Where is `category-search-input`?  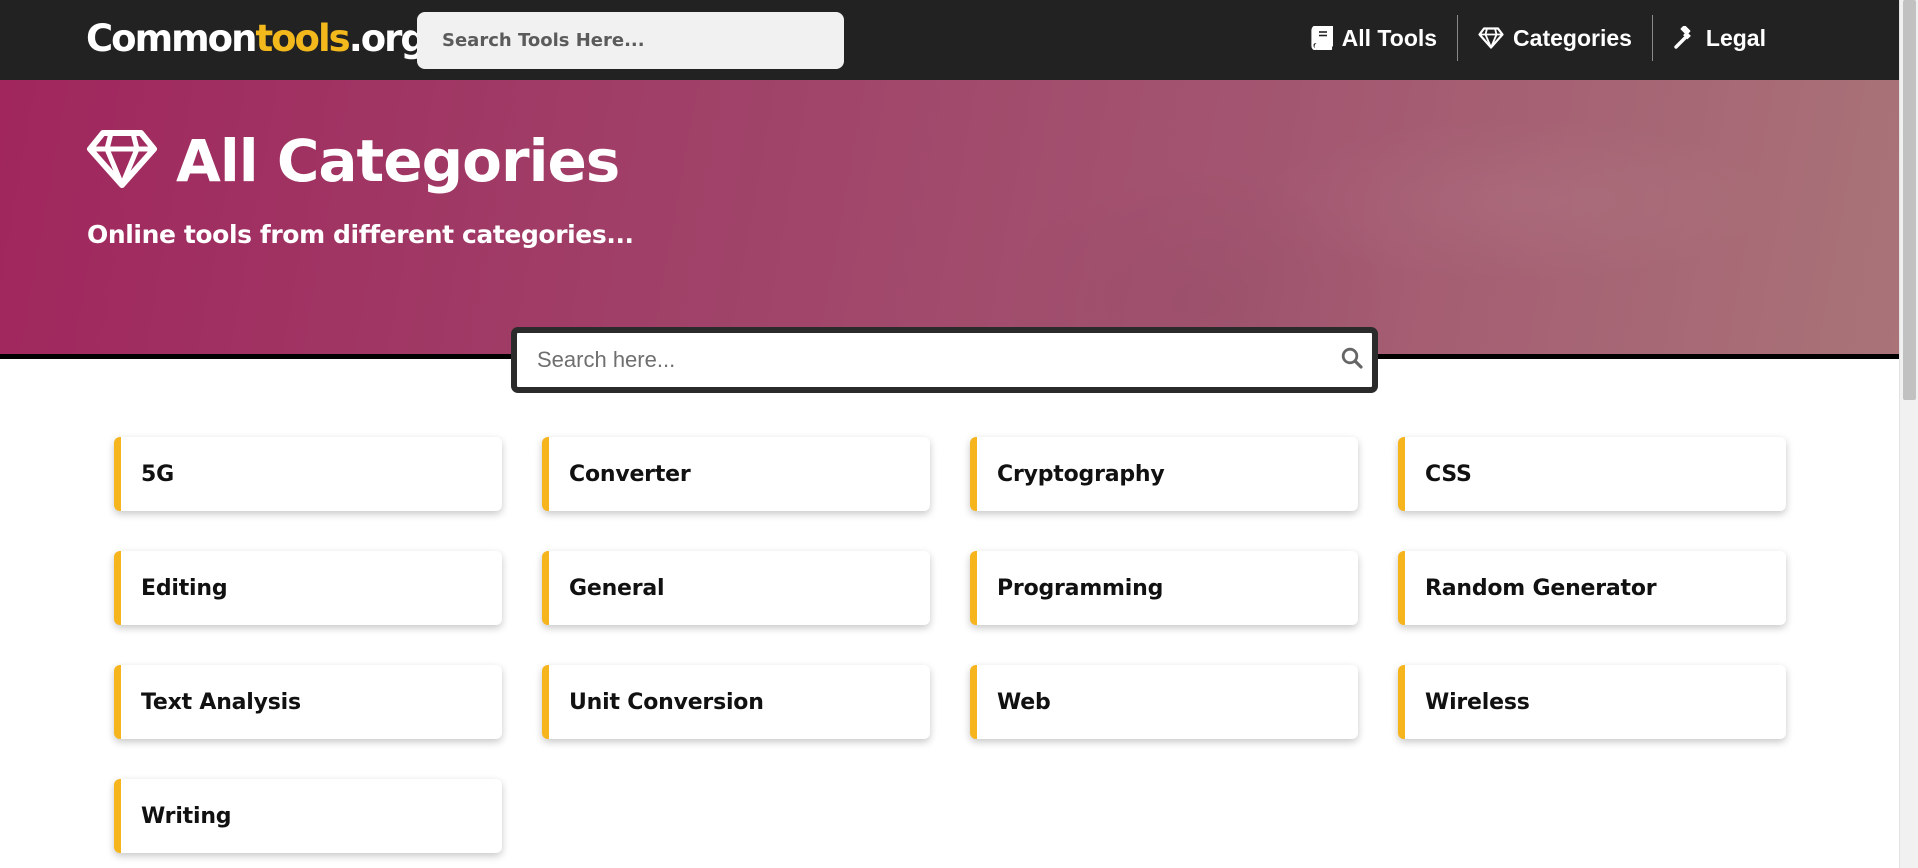
category-search-input is located at coordinates (924, 360).